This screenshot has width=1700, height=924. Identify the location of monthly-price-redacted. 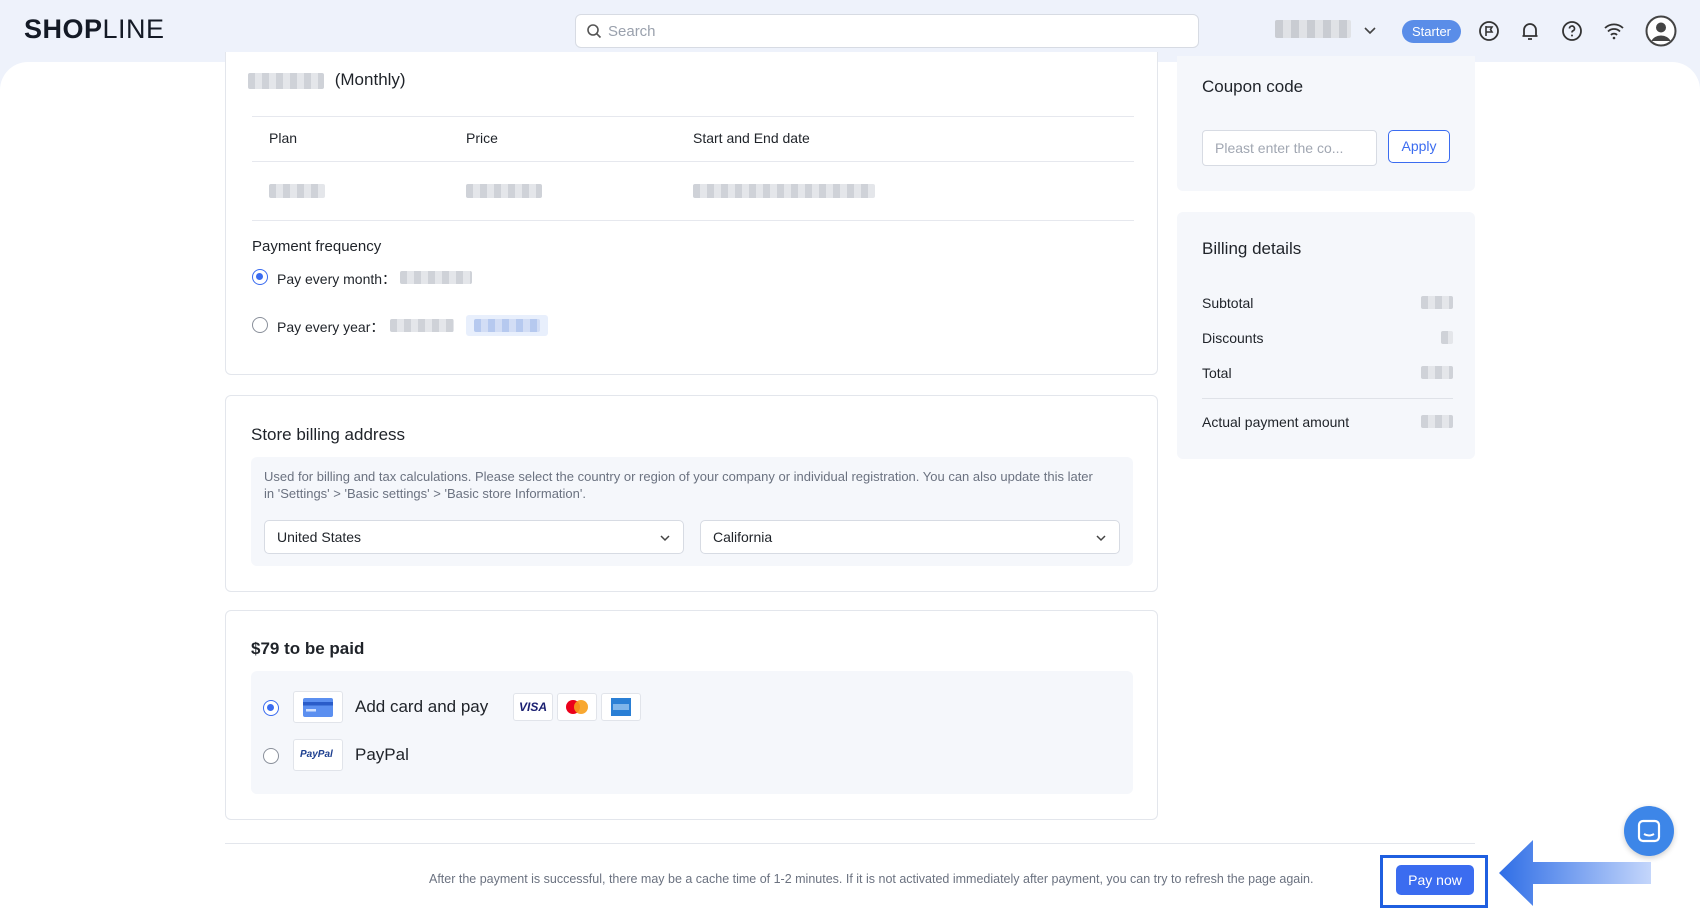
(436, 277).